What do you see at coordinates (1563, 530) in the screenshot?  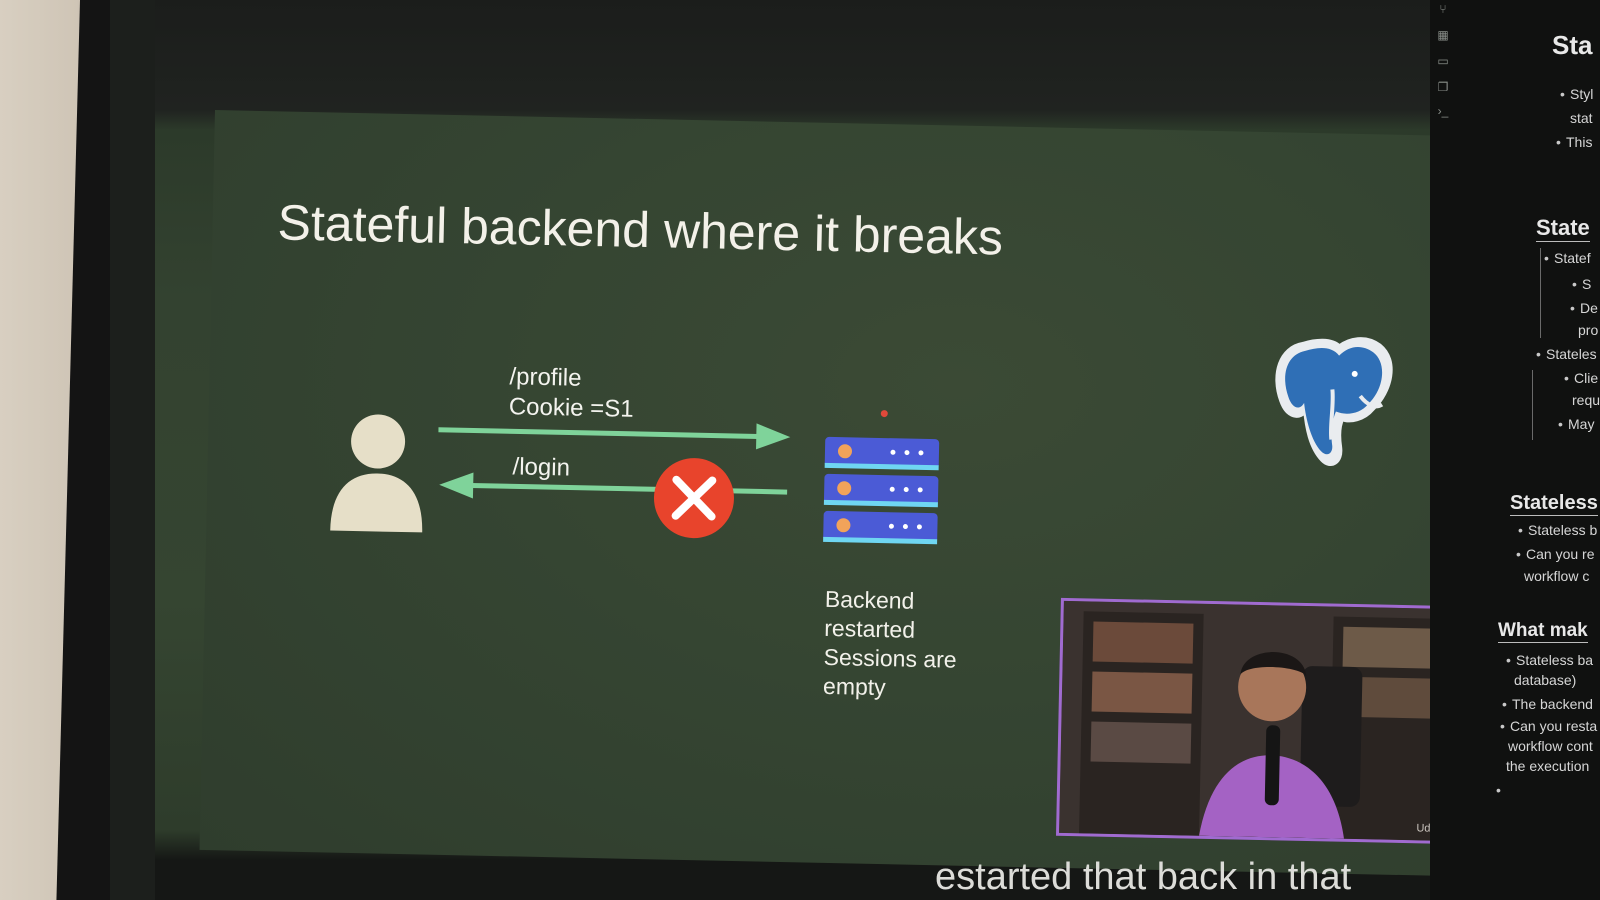 I see `notes-item: Stateless b` at bounding box center [1563, 530].